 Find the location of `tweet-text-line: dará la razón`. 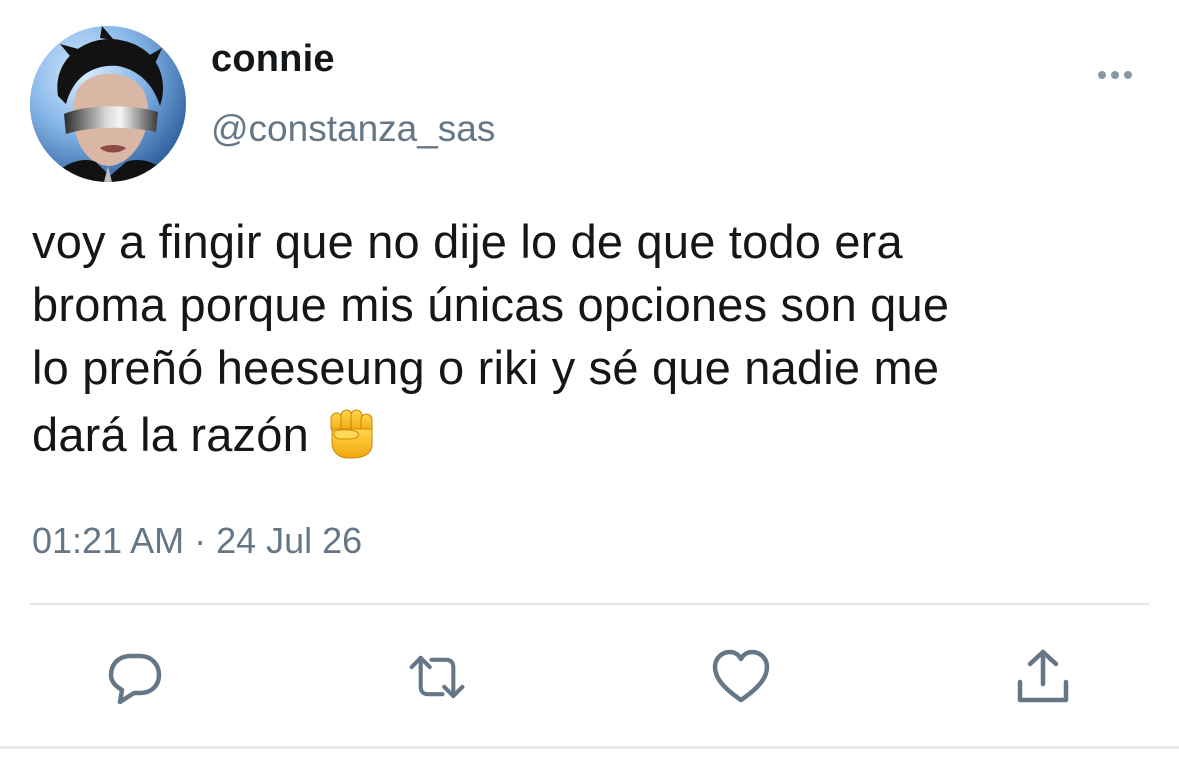

tweet-text-line: dará la razón is located at coordinates (170, 434).